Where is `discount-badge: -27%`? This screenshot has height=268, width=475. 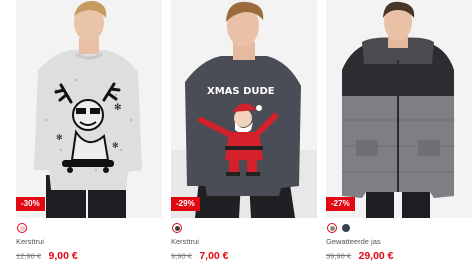 discount-badge: -27% is located at coordinates (340, 204).